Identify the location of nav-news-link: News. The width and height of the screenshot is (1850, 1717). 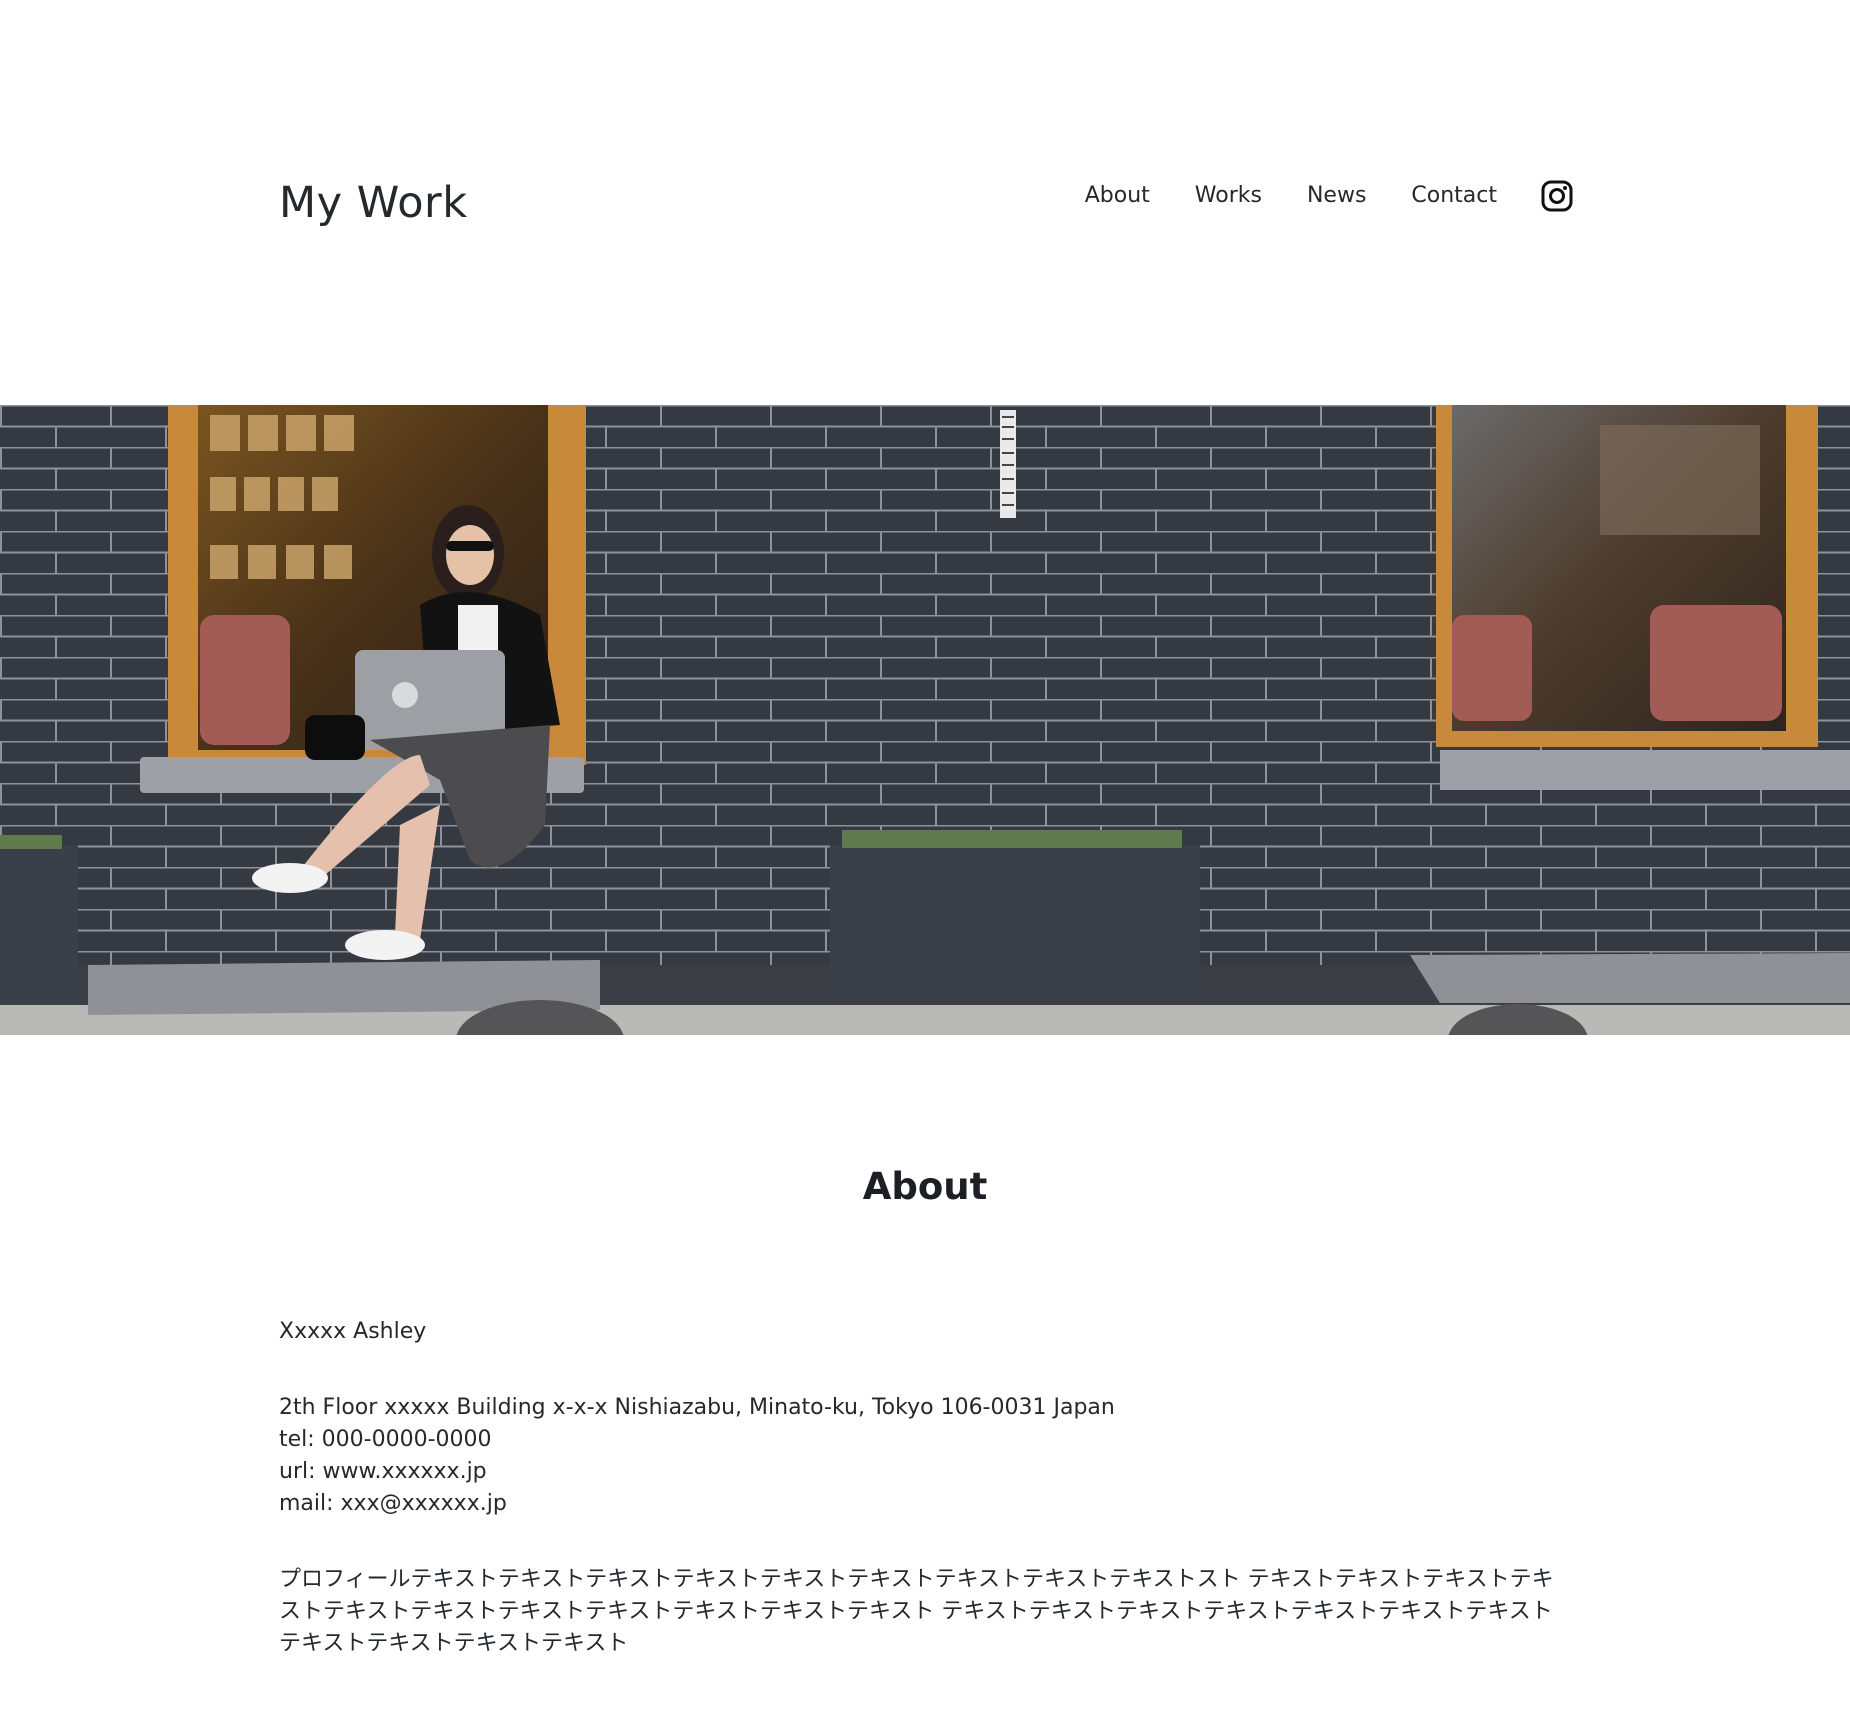
(1336, 196).